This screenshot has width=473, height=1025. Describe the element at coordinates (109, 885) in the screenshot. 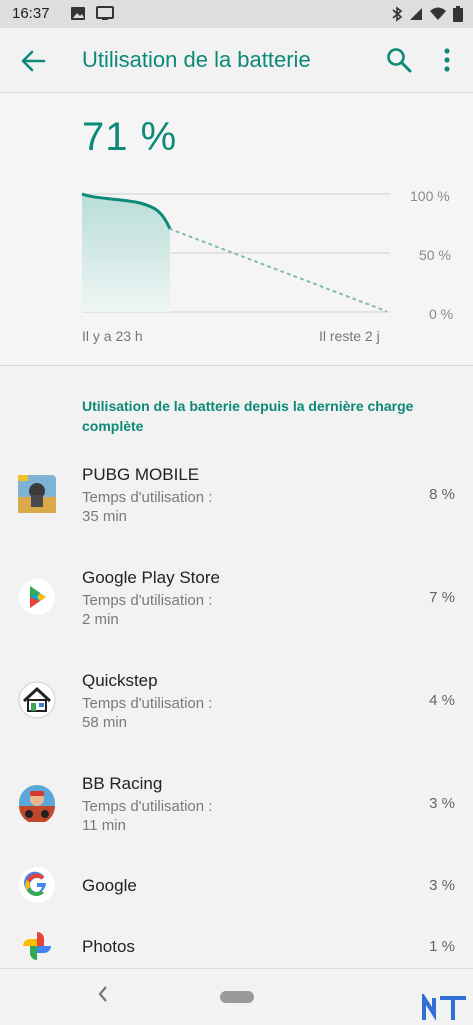

I see `app-name: Google` at that location.